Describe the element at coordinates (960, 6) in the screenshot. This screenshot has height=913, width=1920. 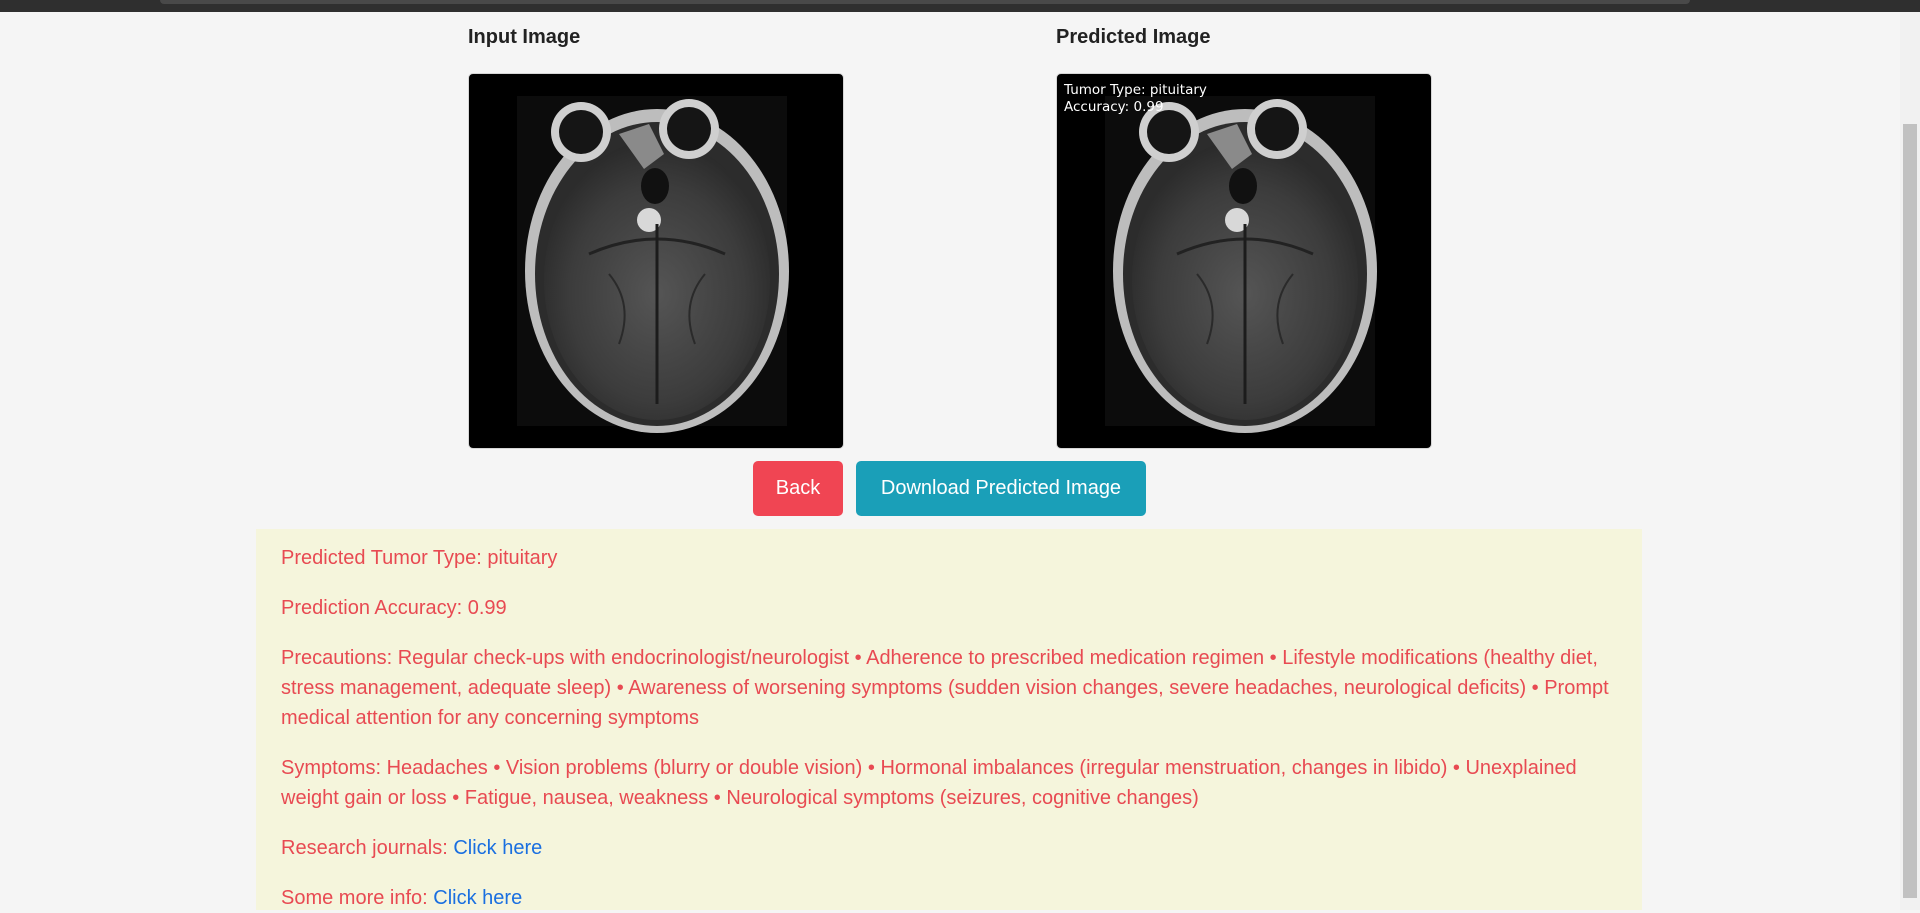
I see `browser-top-bar` at that location.